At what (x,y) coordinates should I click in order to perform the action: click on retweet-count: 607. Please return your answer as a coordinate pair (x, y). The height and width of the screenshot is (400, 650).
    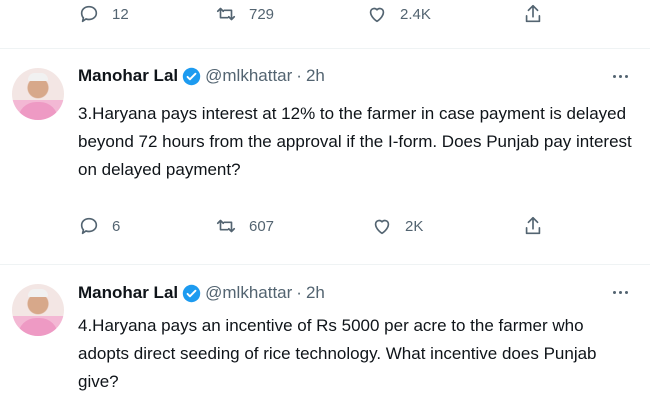
    Looking at the image, I should click on (262, 226).